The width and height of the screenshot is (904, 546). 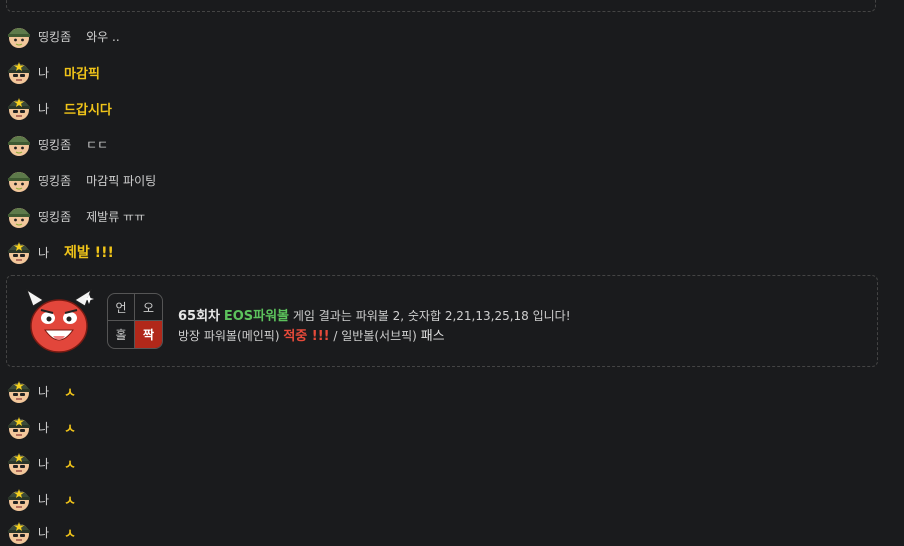 What do you see at coordinates (82, 74) in the screenshot?
I see `message-text: 마감픽` at bounding box center [82, 74].